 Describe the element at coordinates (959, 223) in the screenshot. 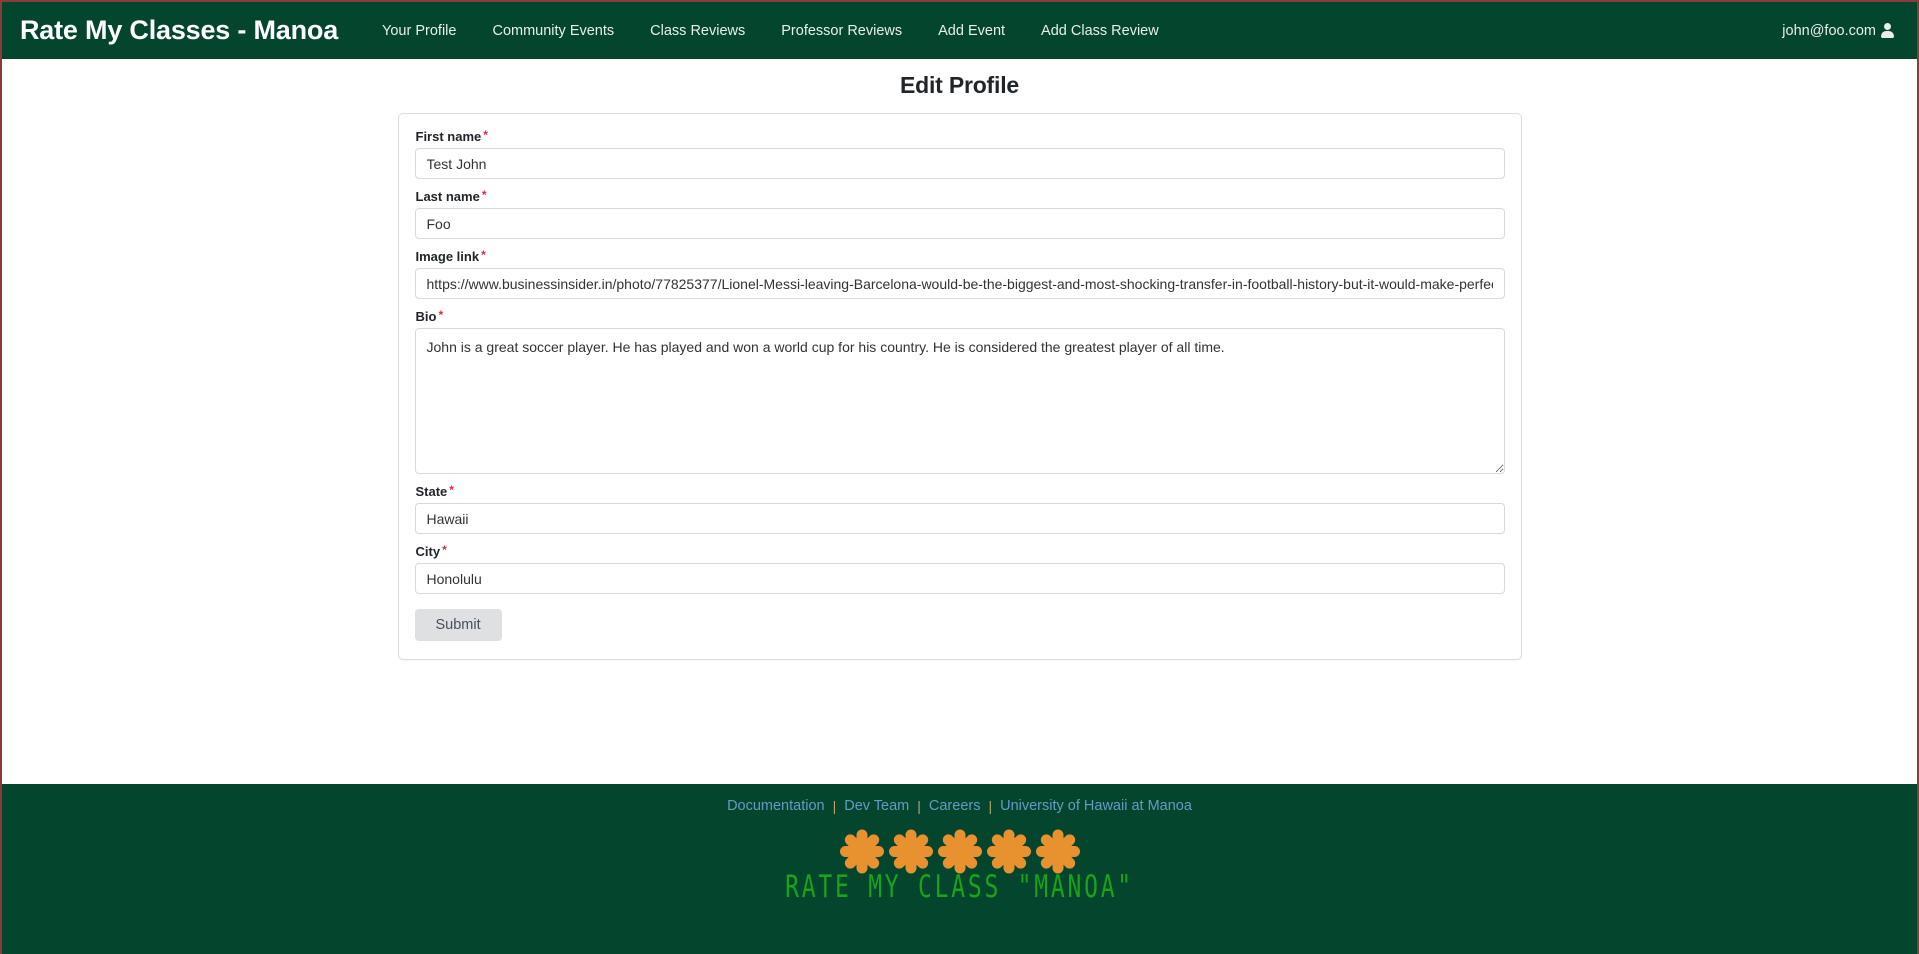

I see `last-name-input` at that location.